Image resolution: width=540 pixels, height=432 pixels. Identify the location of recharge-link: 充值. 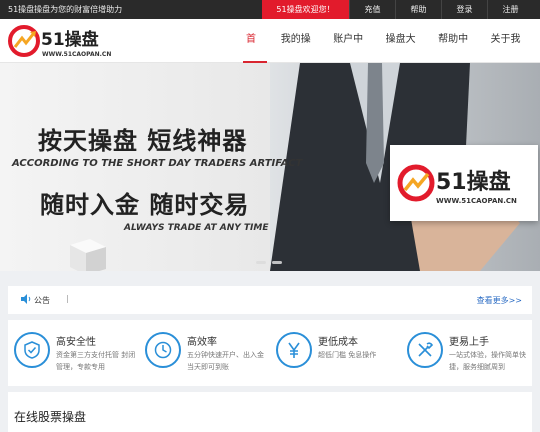
(372, 9).